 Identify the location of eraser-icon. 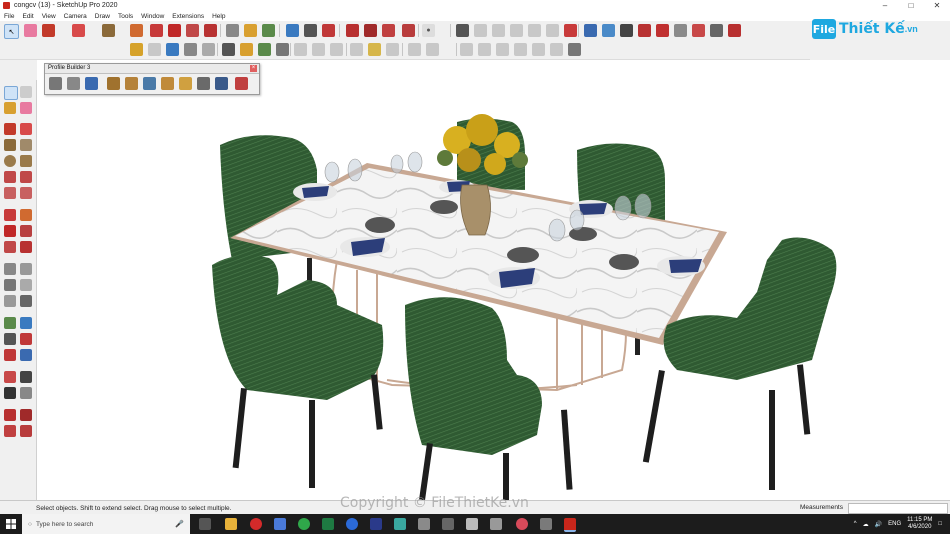
(26, 108).